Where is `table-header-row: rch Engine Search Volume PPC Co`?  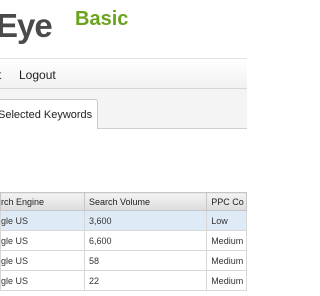
table-header-row: rch Engine Search Volume PPC Co is located at coordinates (123, 201).